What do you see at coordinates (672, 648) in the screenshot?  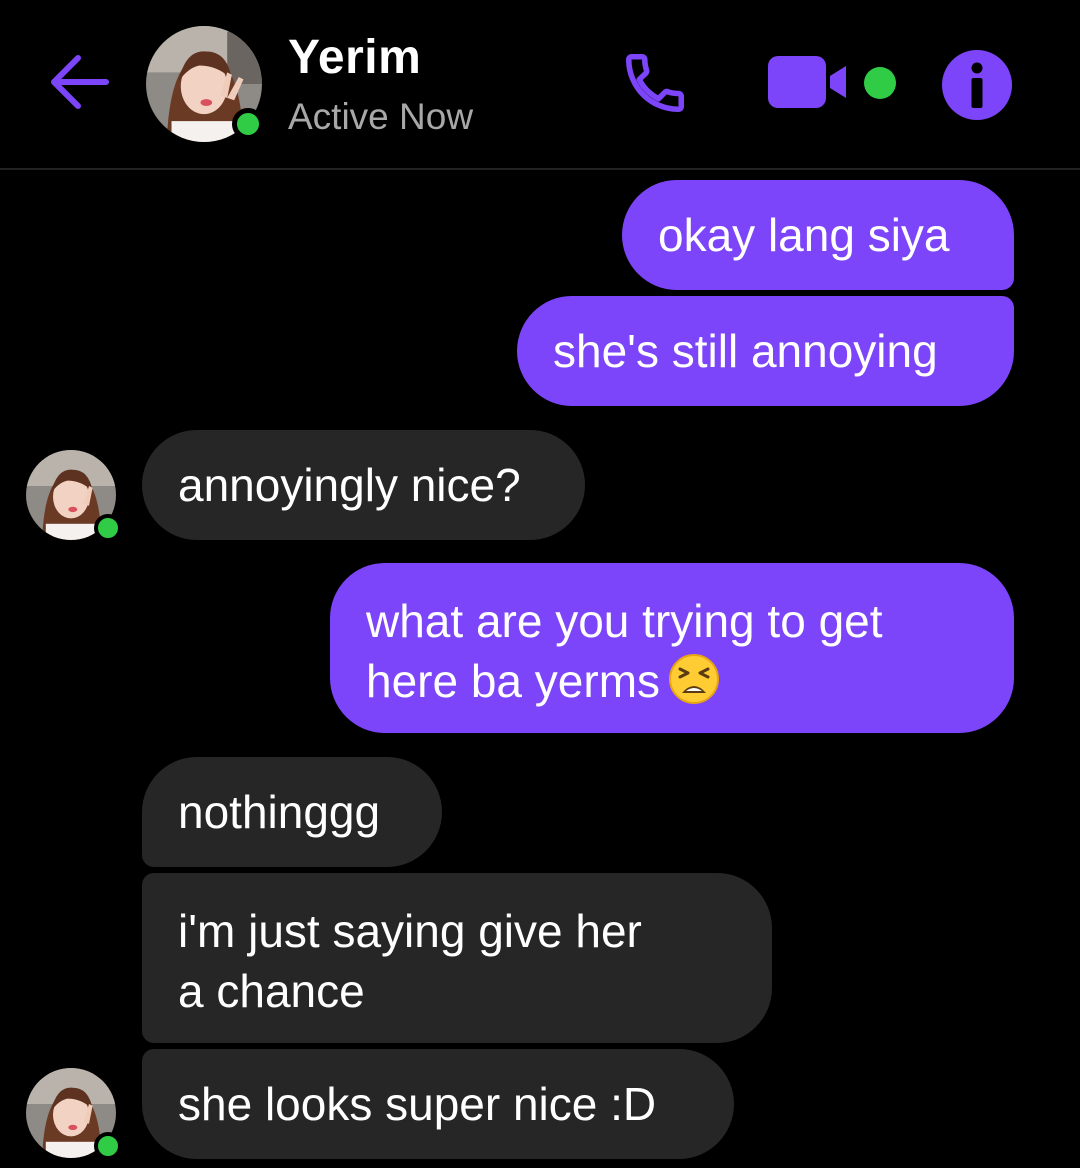 I see `message-bubble-sent: what are you trying to get here ba yerms` at bounding box center [672, 648].